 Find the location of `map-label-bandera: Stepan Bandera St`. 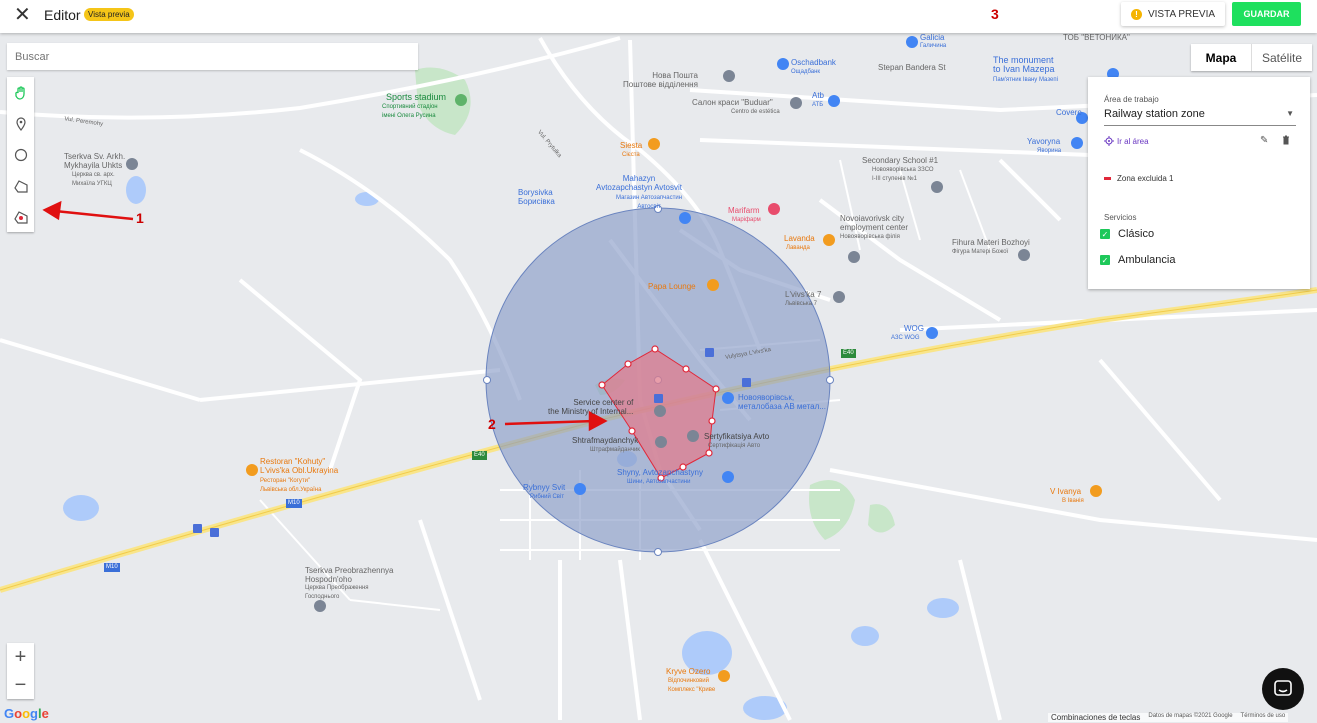

map-label-bandera: Stepan Bandera St is located at coordinates (912, 67).